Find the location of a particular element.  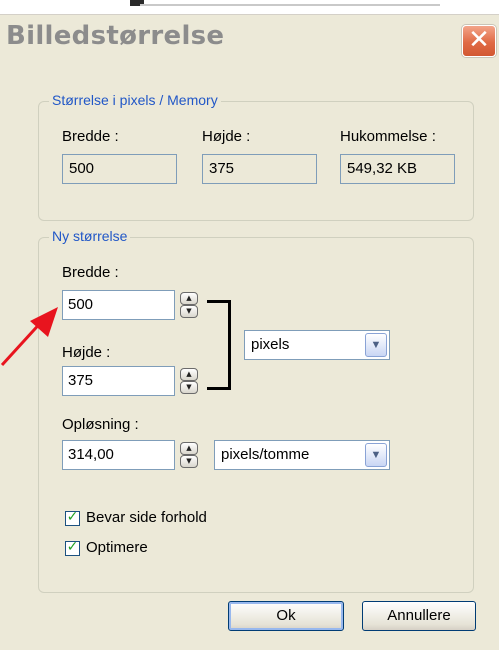

memory-value: 549,32 KB is located at coordinates (397, 169).